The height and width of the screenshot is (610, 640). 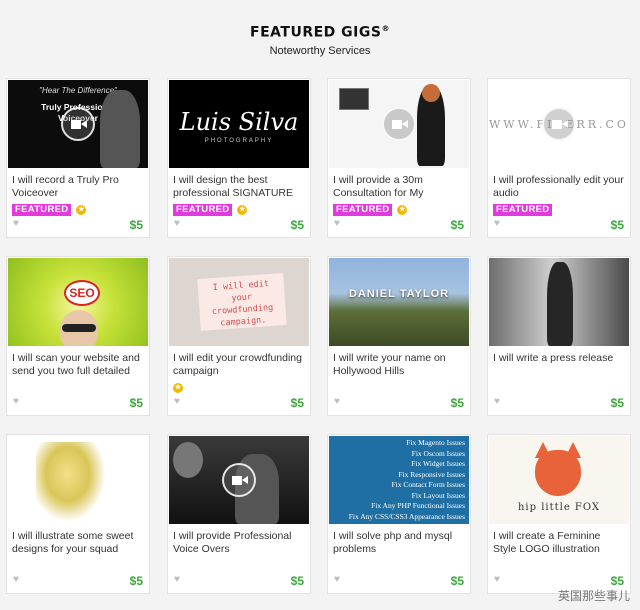 What do you see at coordinates (239, 541) in the screenshot?
I see `gig-title: I will provide Professional Voice Overs` at bounding box center [239, 541].